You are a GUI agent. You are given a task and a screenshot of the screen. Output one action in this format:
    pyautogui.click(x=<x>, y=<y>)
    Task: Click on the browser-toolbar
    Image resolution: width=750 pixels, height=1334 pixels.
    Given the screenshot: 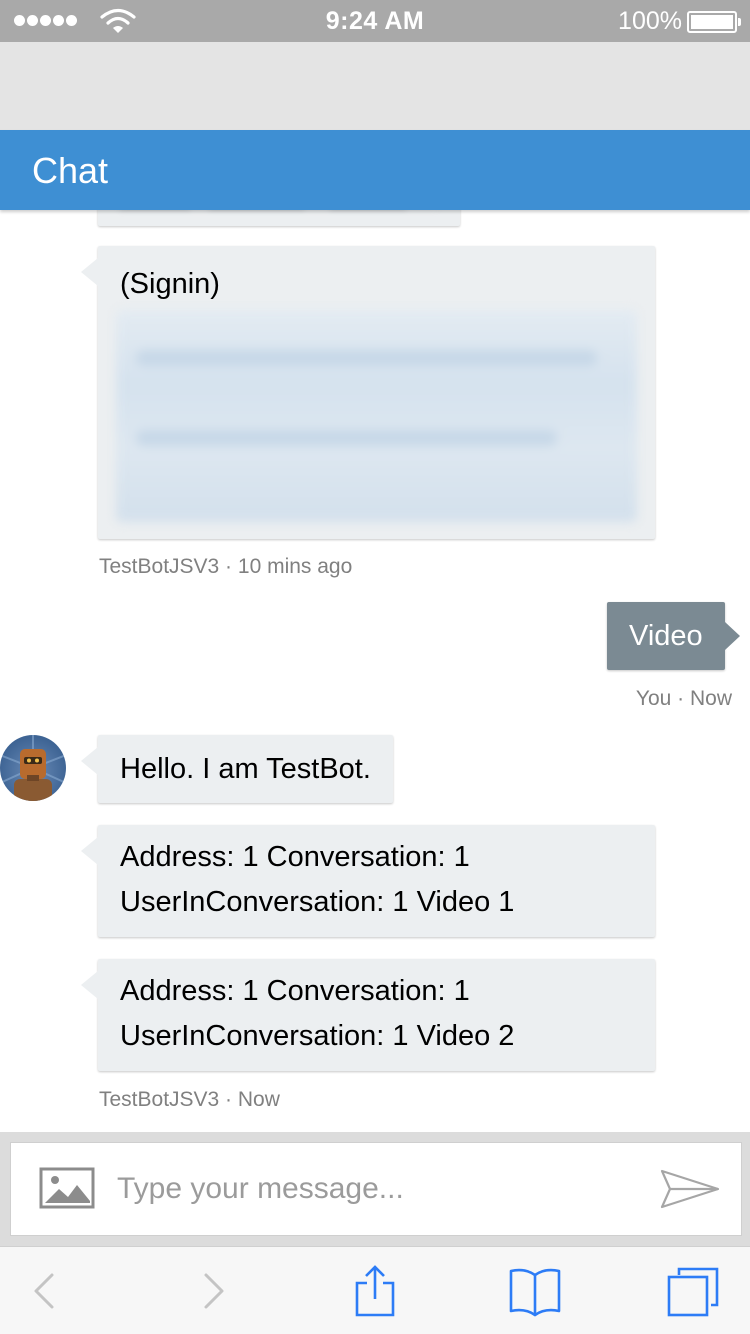 What is the action you would take?
    pyautogui.click(x=375, y=1290)
    